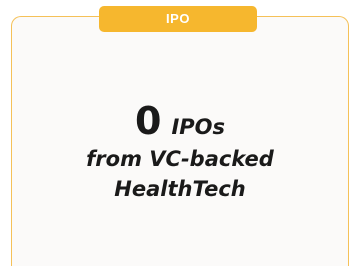  What do you see at coordinates (180, 159) in the screenshot?
I see `stat-description-line-1: from VC-backed` at bounding box center [180, 159].